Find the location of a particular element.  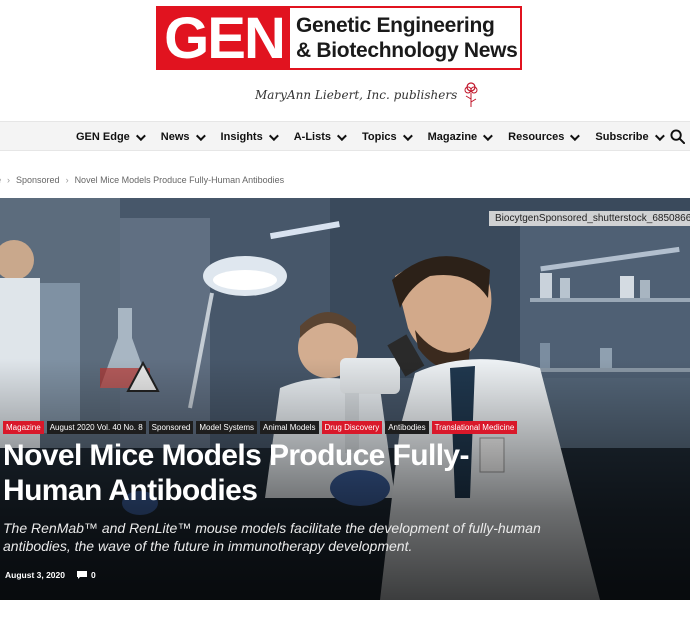

nav-item-label: A-Lists is located at coordinates (312, 137).